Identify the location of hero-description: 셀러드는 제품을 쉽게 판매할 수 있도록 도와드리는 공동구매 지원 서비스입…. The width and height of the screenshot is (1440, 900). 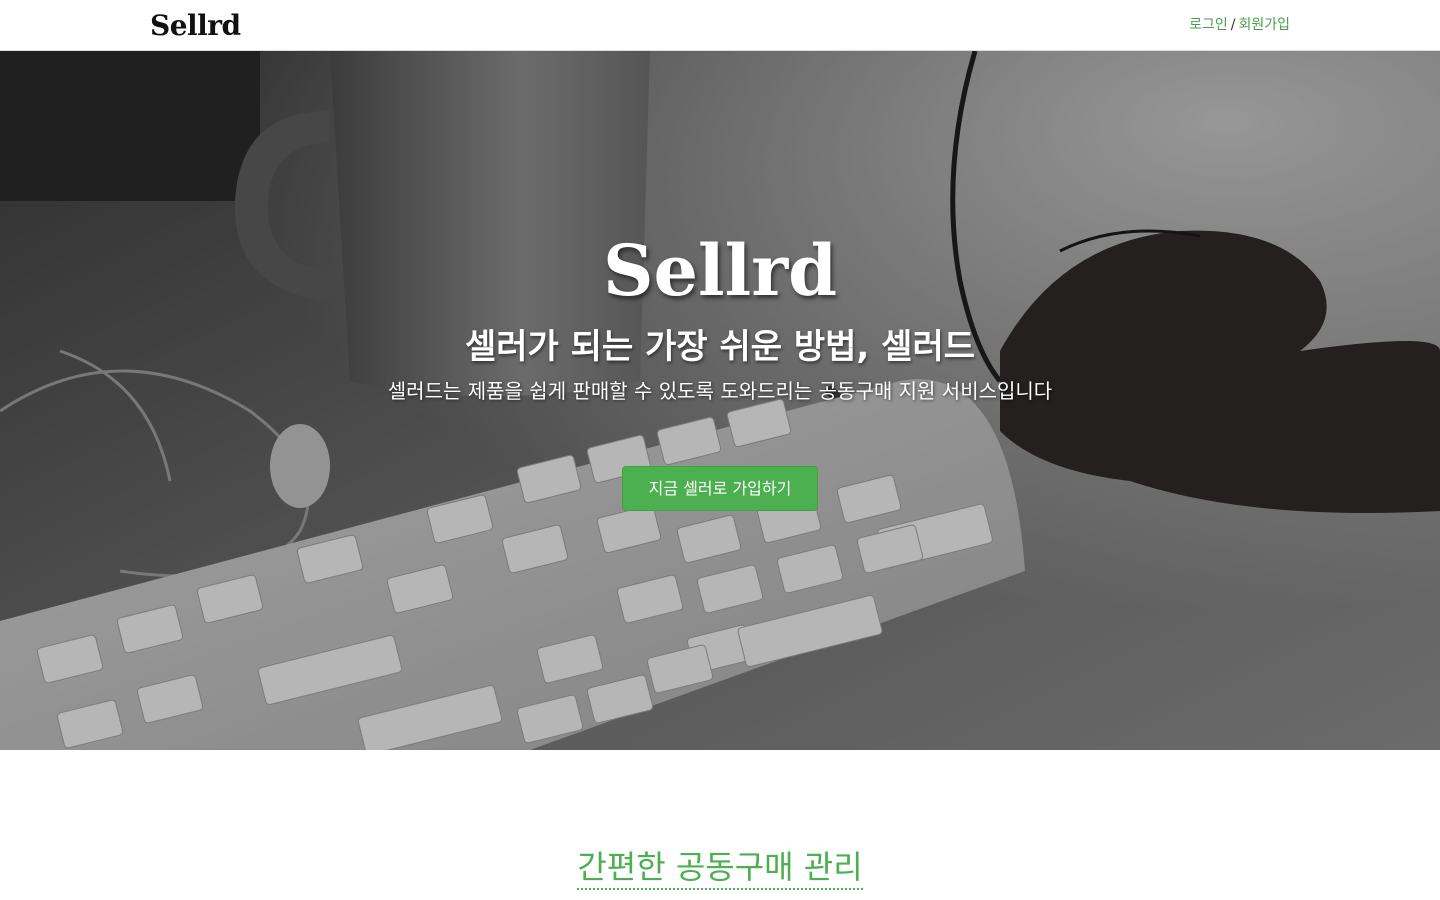
(720, 391).